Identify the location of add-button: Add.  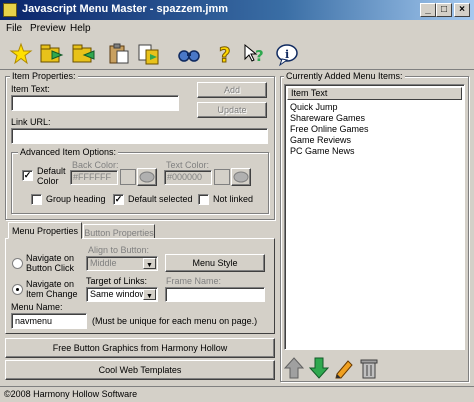
(232, 90).